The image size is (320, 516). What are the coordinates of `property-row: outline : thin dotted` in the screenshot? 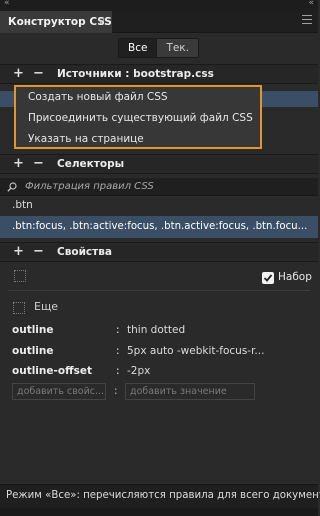 It's located at (159, 330).